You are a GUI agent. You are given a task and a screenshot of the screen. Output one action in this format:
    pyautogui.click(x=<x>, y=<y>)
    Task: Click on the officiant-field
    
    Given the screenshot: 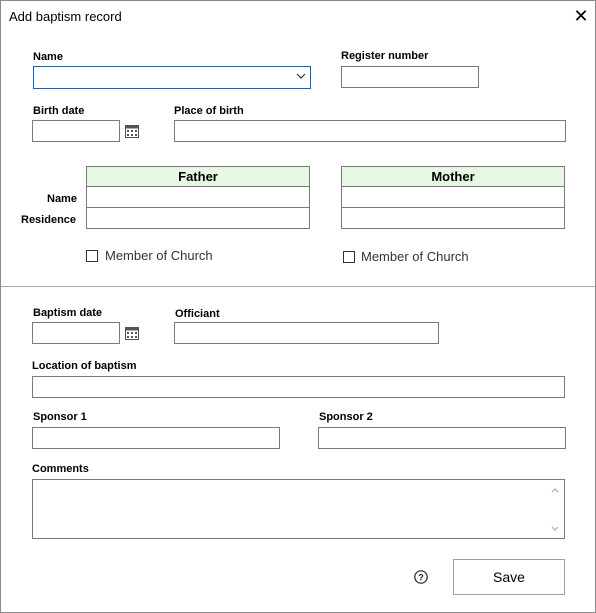 What is the action you would take?
    pyautogui.click(x=306, y=333)
    